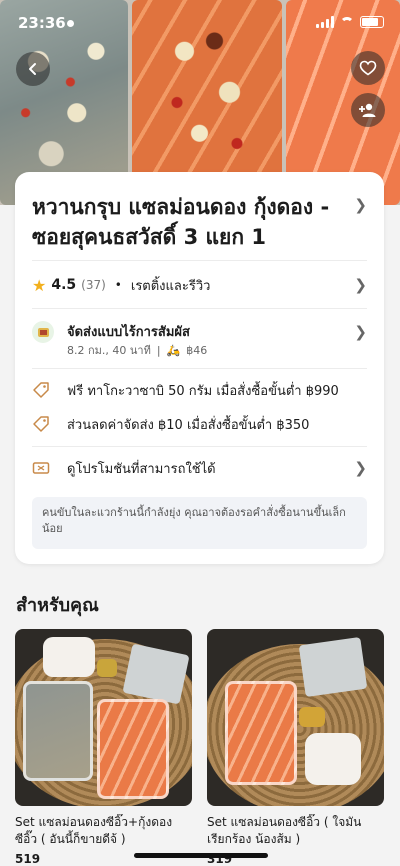  I want to click on motorbike-icon: 🛵, so click(173, 350).